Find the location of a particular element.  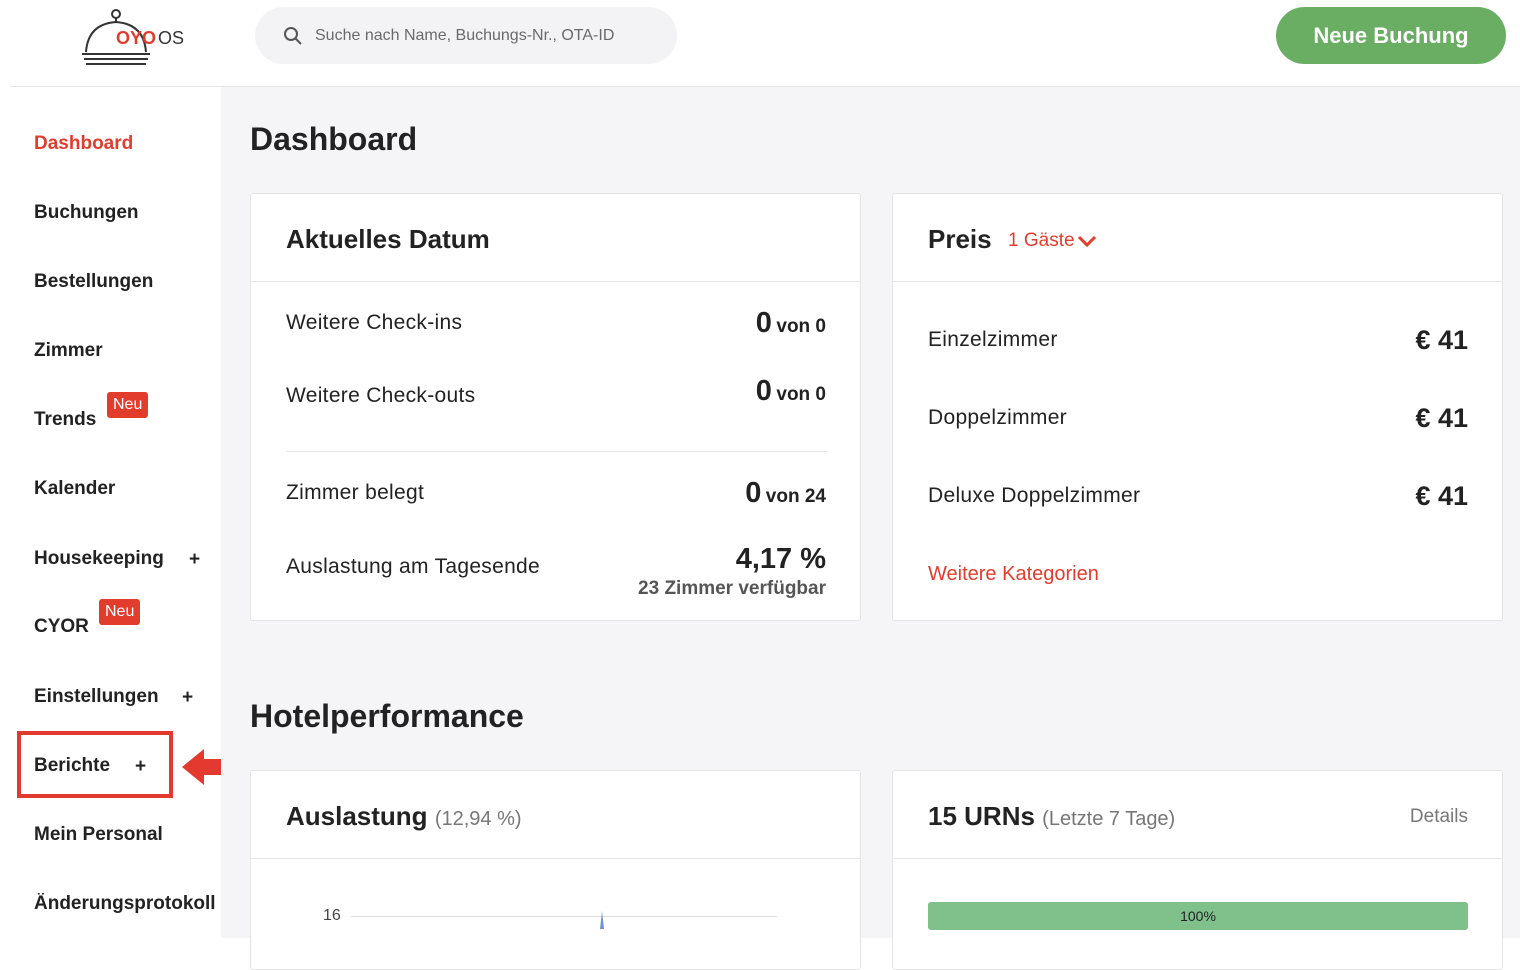

top-bar: OYOOS Neue Buchung is located at coordinates (760, 43).